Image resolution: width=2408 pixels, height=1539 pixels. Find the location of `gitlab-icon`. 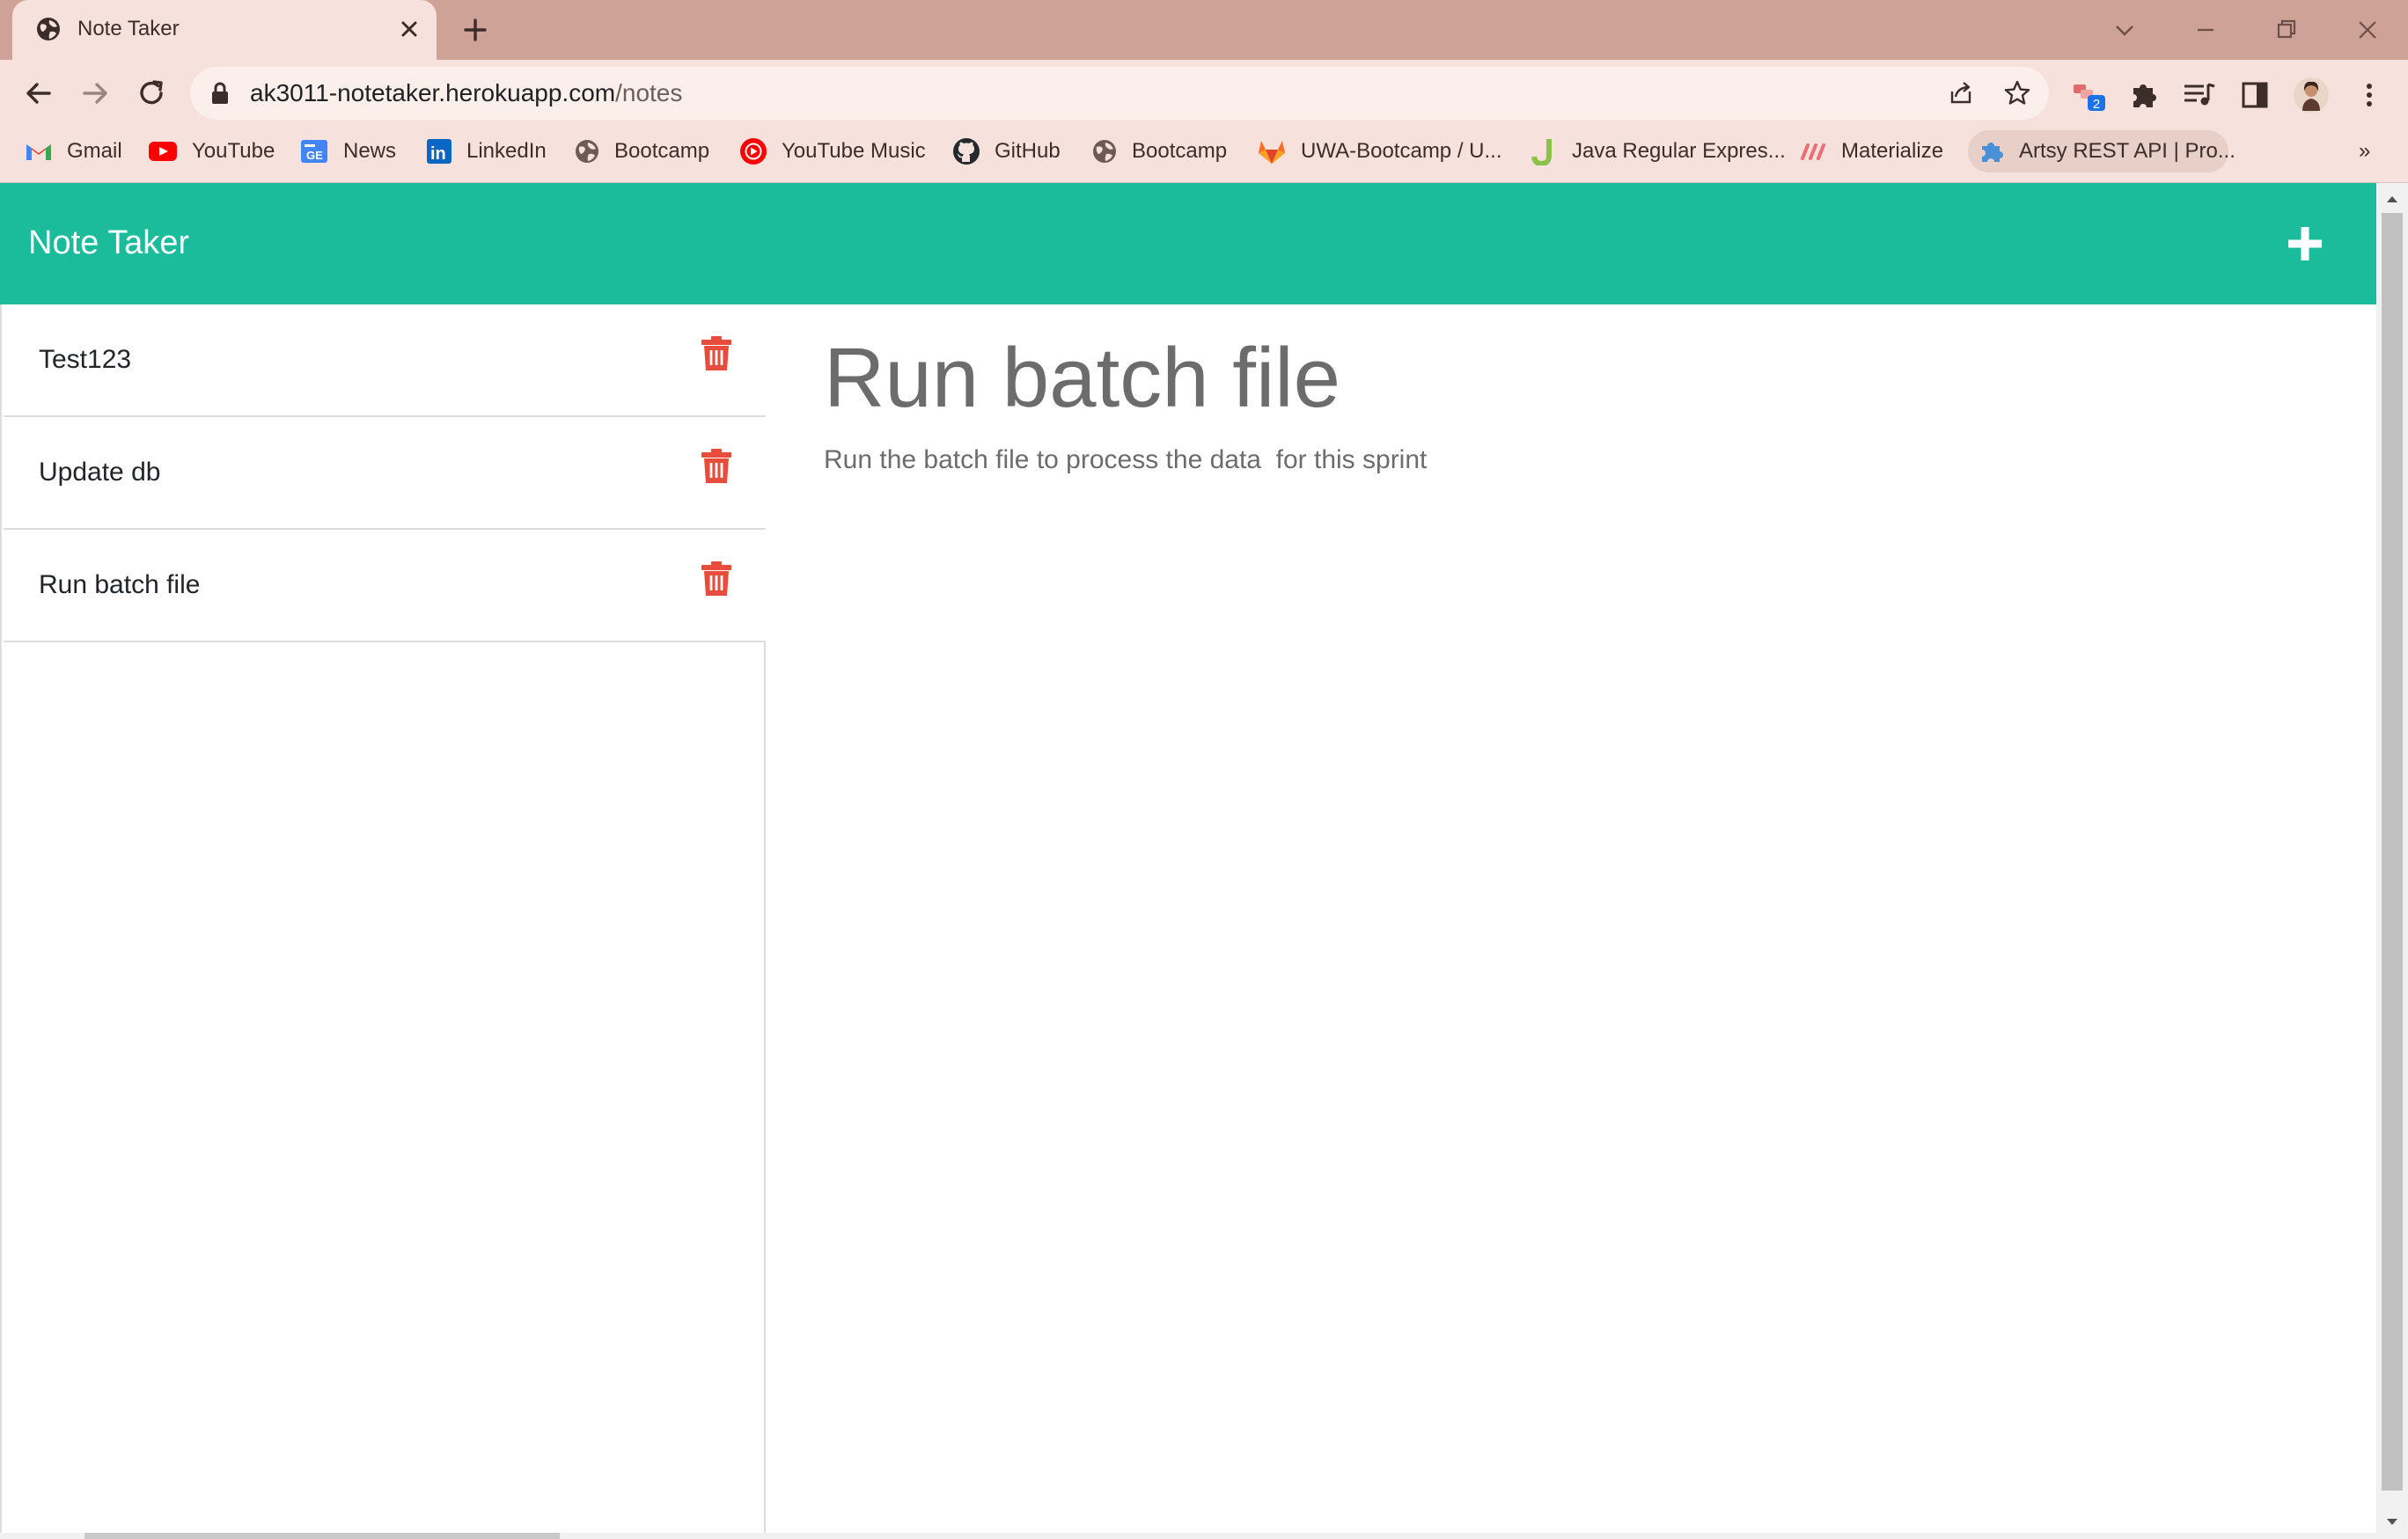

gitlab-icon is located at coordinates (1272, 153).